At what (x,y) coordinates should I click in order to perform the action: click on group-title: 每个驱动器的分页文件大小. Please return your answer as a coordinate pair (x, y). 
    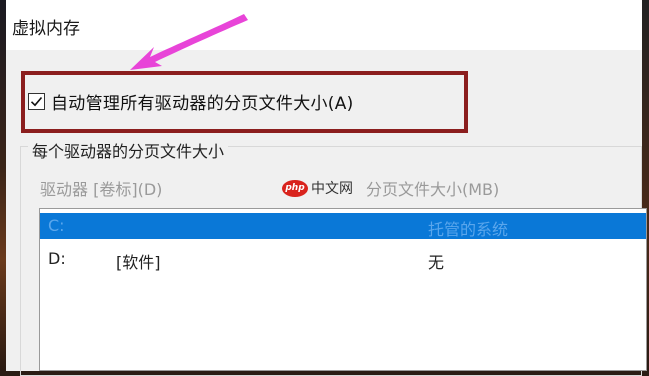
    Looking at the image, I should click on (128, 150).